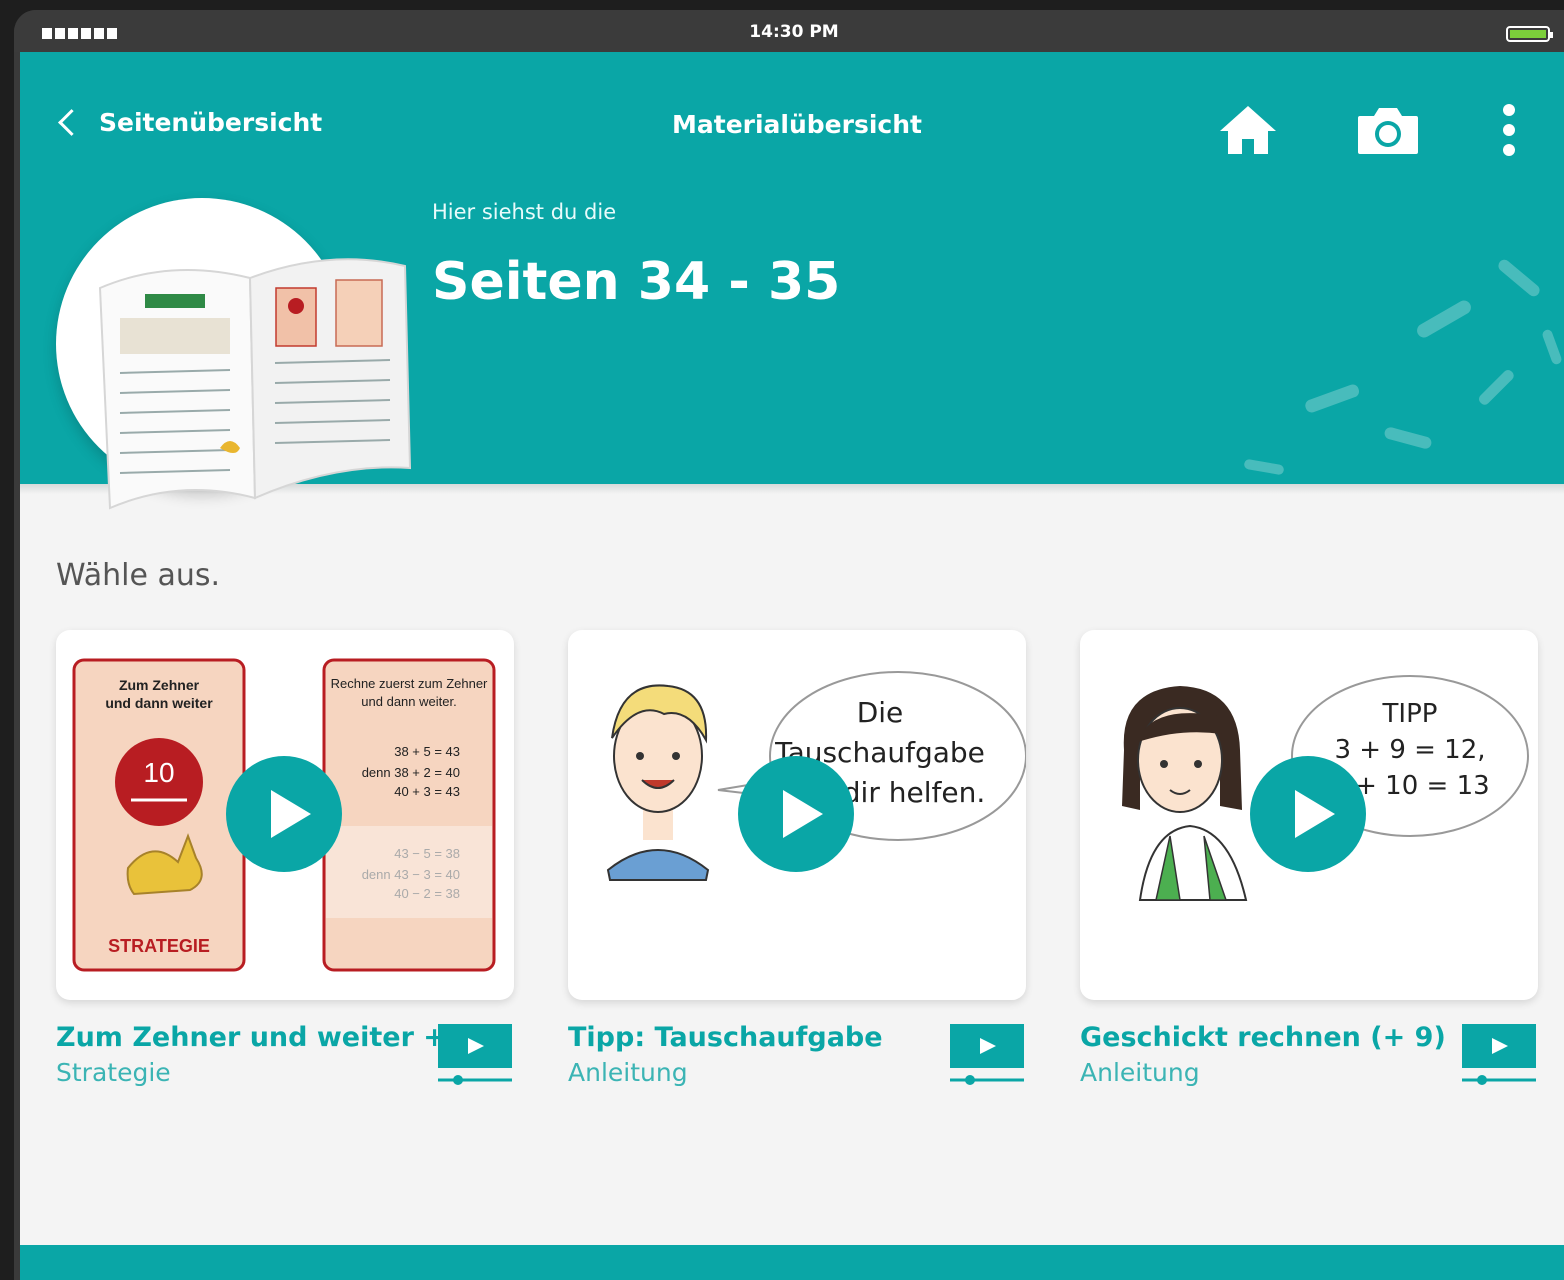 The image size is (1564, 1280). I want to click on thumb-left-heading-1: Zum Zehner, so click(159, 685).